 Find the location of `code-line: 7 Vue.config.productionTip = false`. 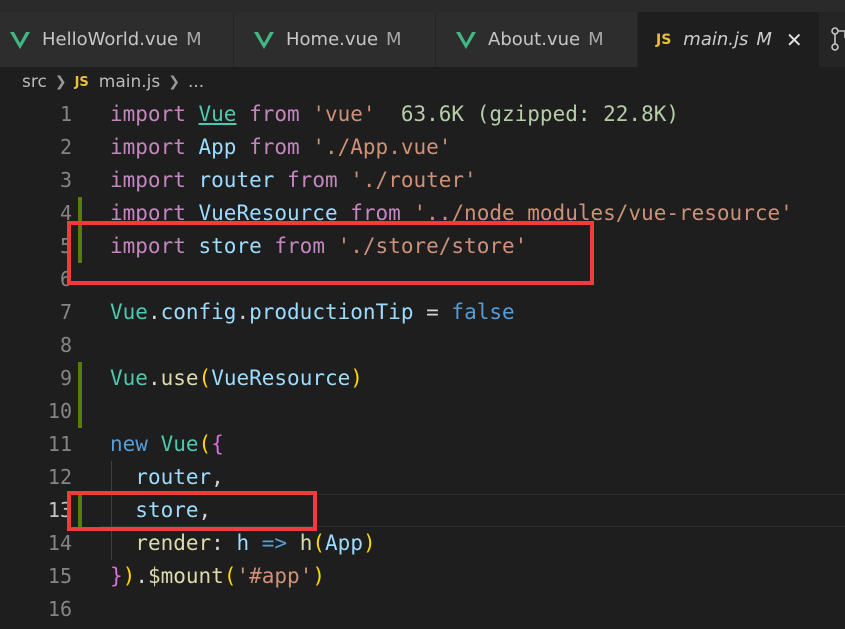

code-line: 7 Vue.config.productionTip = false is located at coordinates (422, 312).